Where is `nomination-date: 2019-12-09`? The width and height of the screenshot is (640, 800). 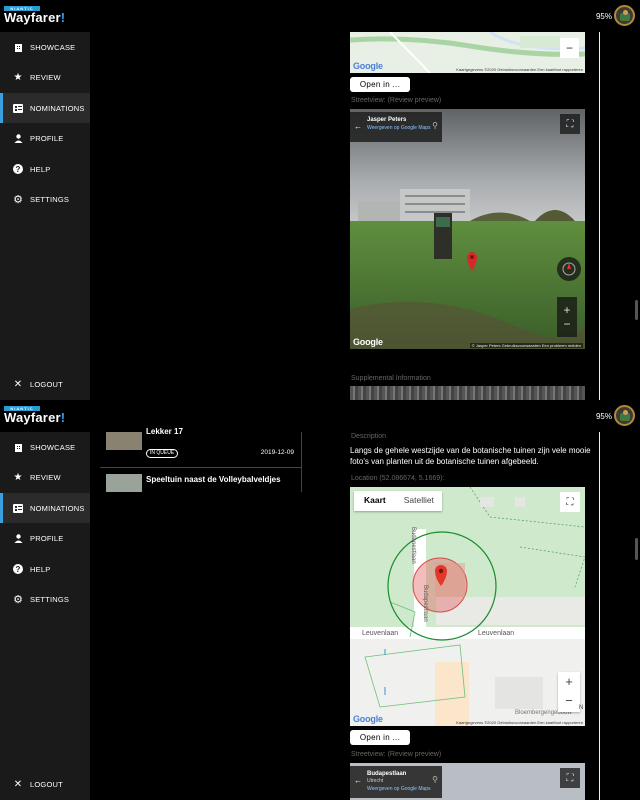
nomination-date: 2019-12-09 is located at coordinates (277, 452).